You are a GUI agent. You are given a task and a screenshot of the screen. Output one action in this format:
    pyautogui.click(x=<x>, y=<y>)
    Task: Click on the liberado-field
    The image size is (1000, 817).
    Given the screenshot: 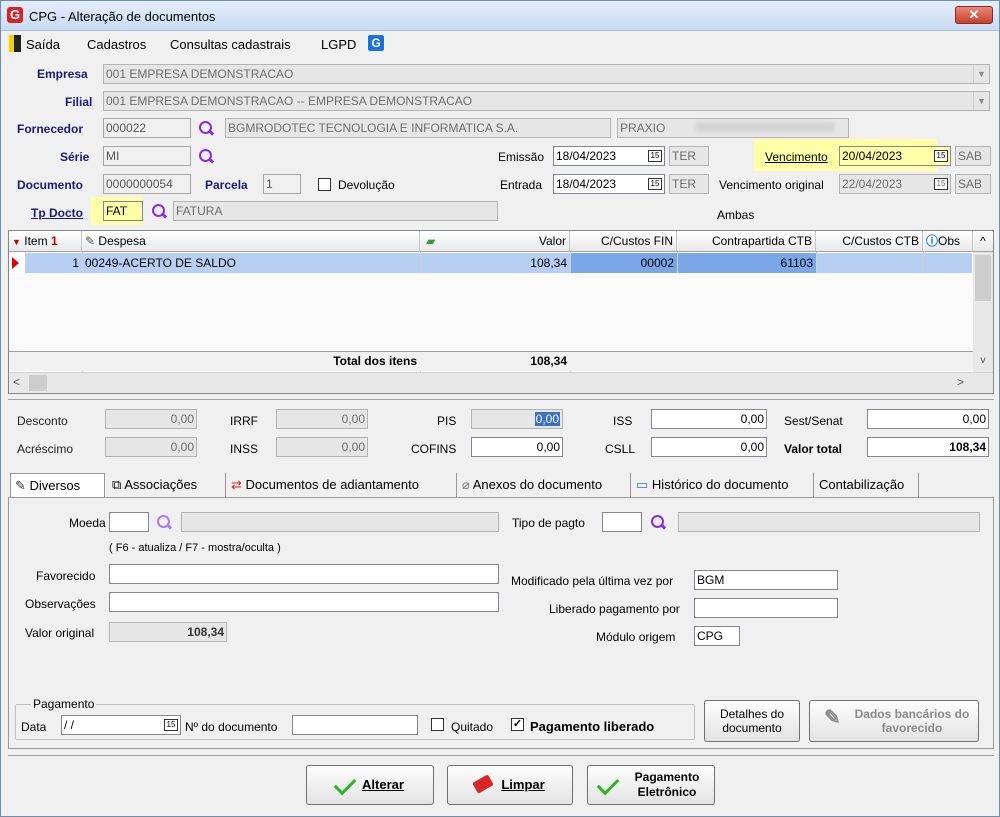 What is the action you would take?
    pyautogui.click(x=766, y=608)
    